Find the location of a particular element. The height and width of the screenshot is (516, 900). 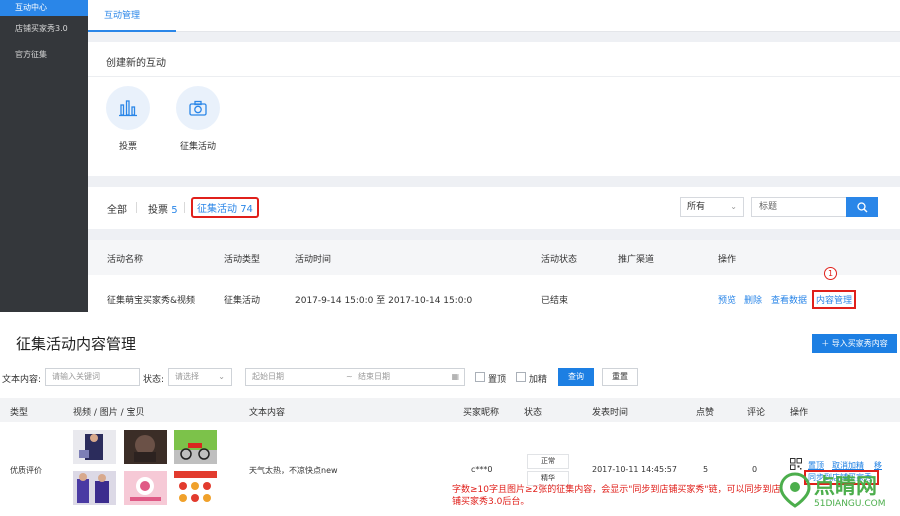

col-media: 视频 / 图片 / 宝贝 is located at coordinates (109, 413).